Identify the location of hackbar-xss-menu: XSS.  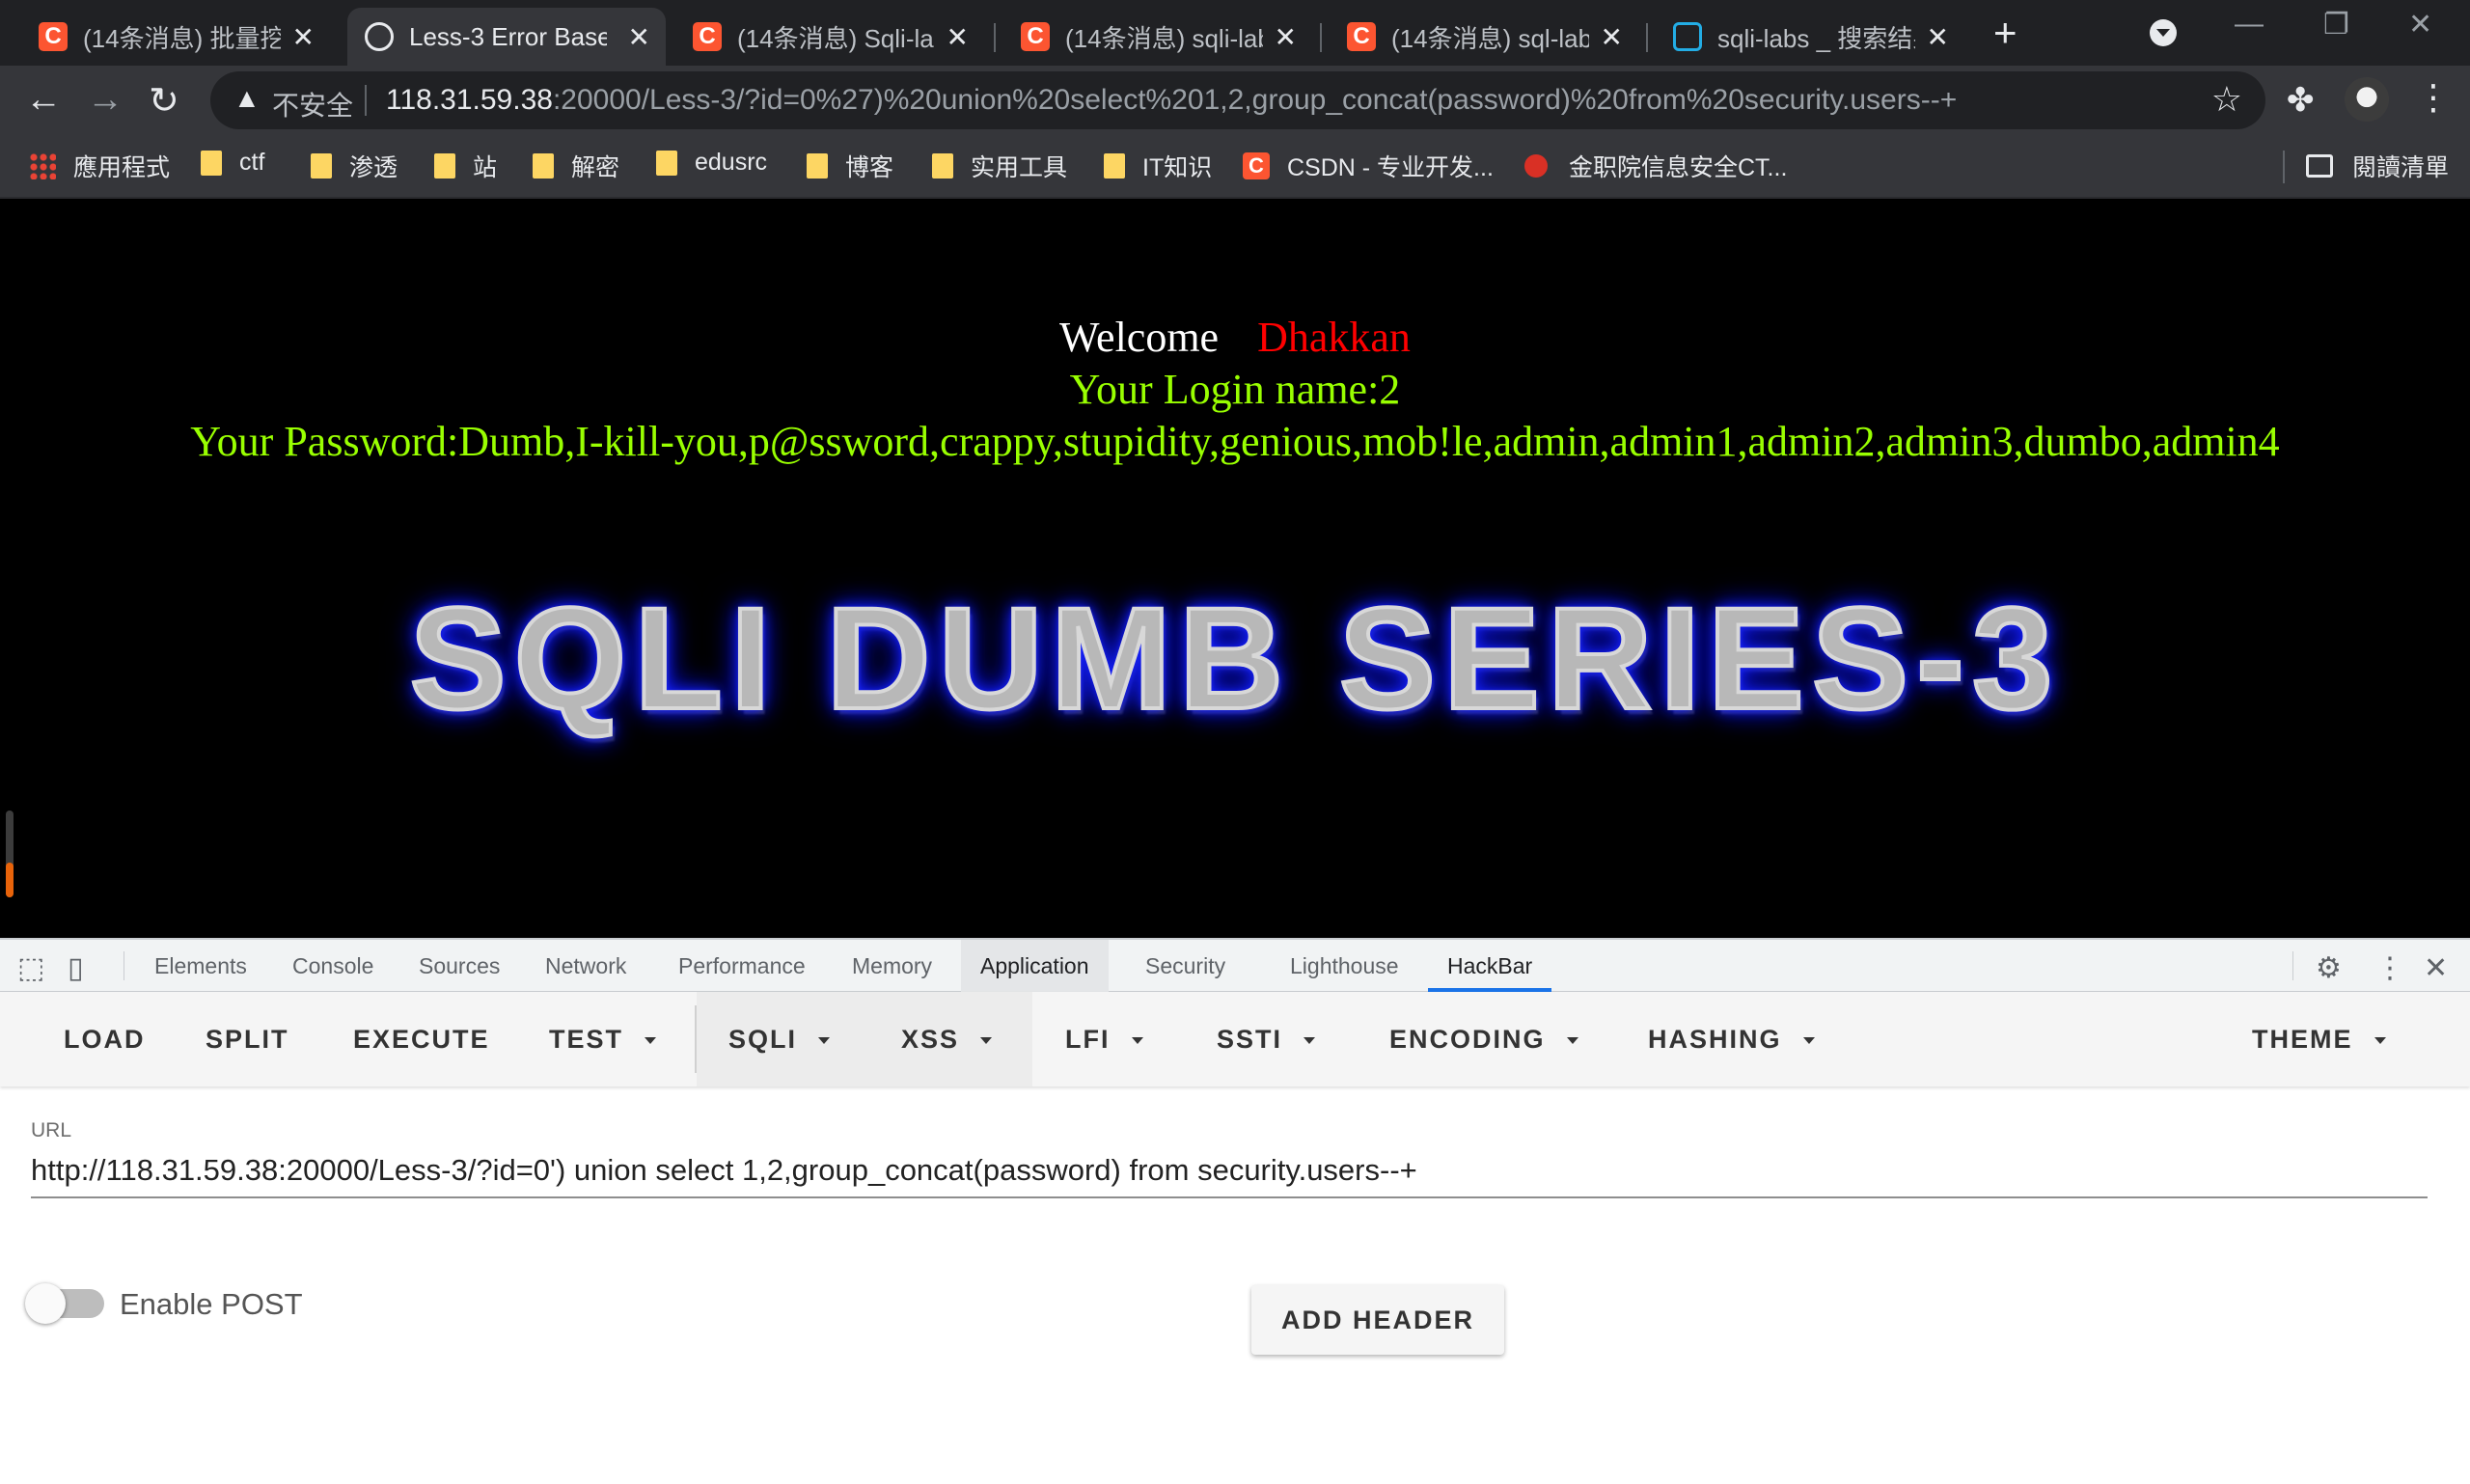
(947, 1039).